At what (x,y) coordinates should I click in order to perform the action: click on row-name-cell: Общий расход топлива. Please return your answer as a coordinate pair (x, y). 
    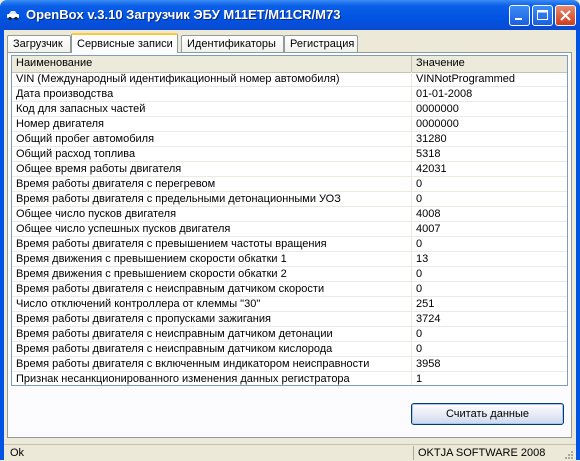
    Looking at the image, I should click on (212, 154).